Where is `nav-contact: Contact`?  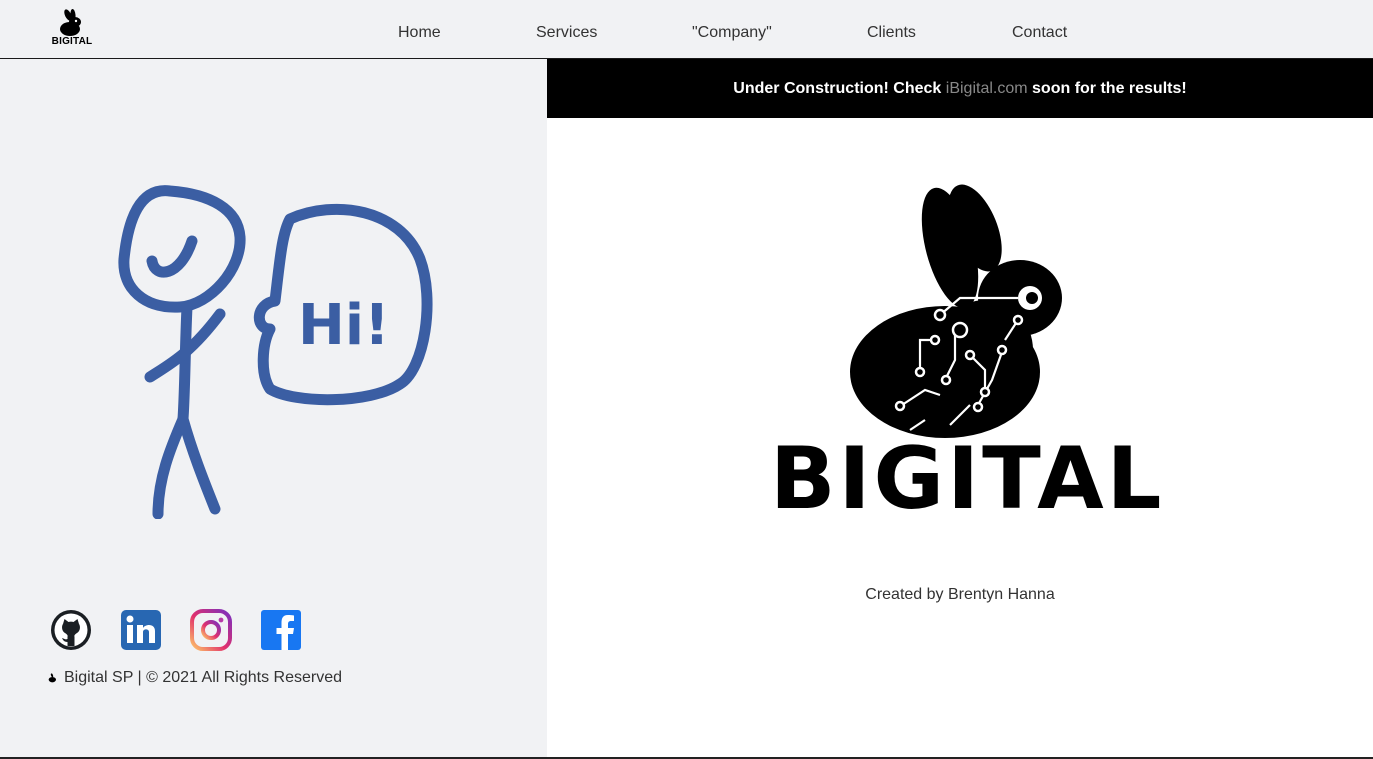
nav-contact: Contact is located at coordinates (1039, 33).